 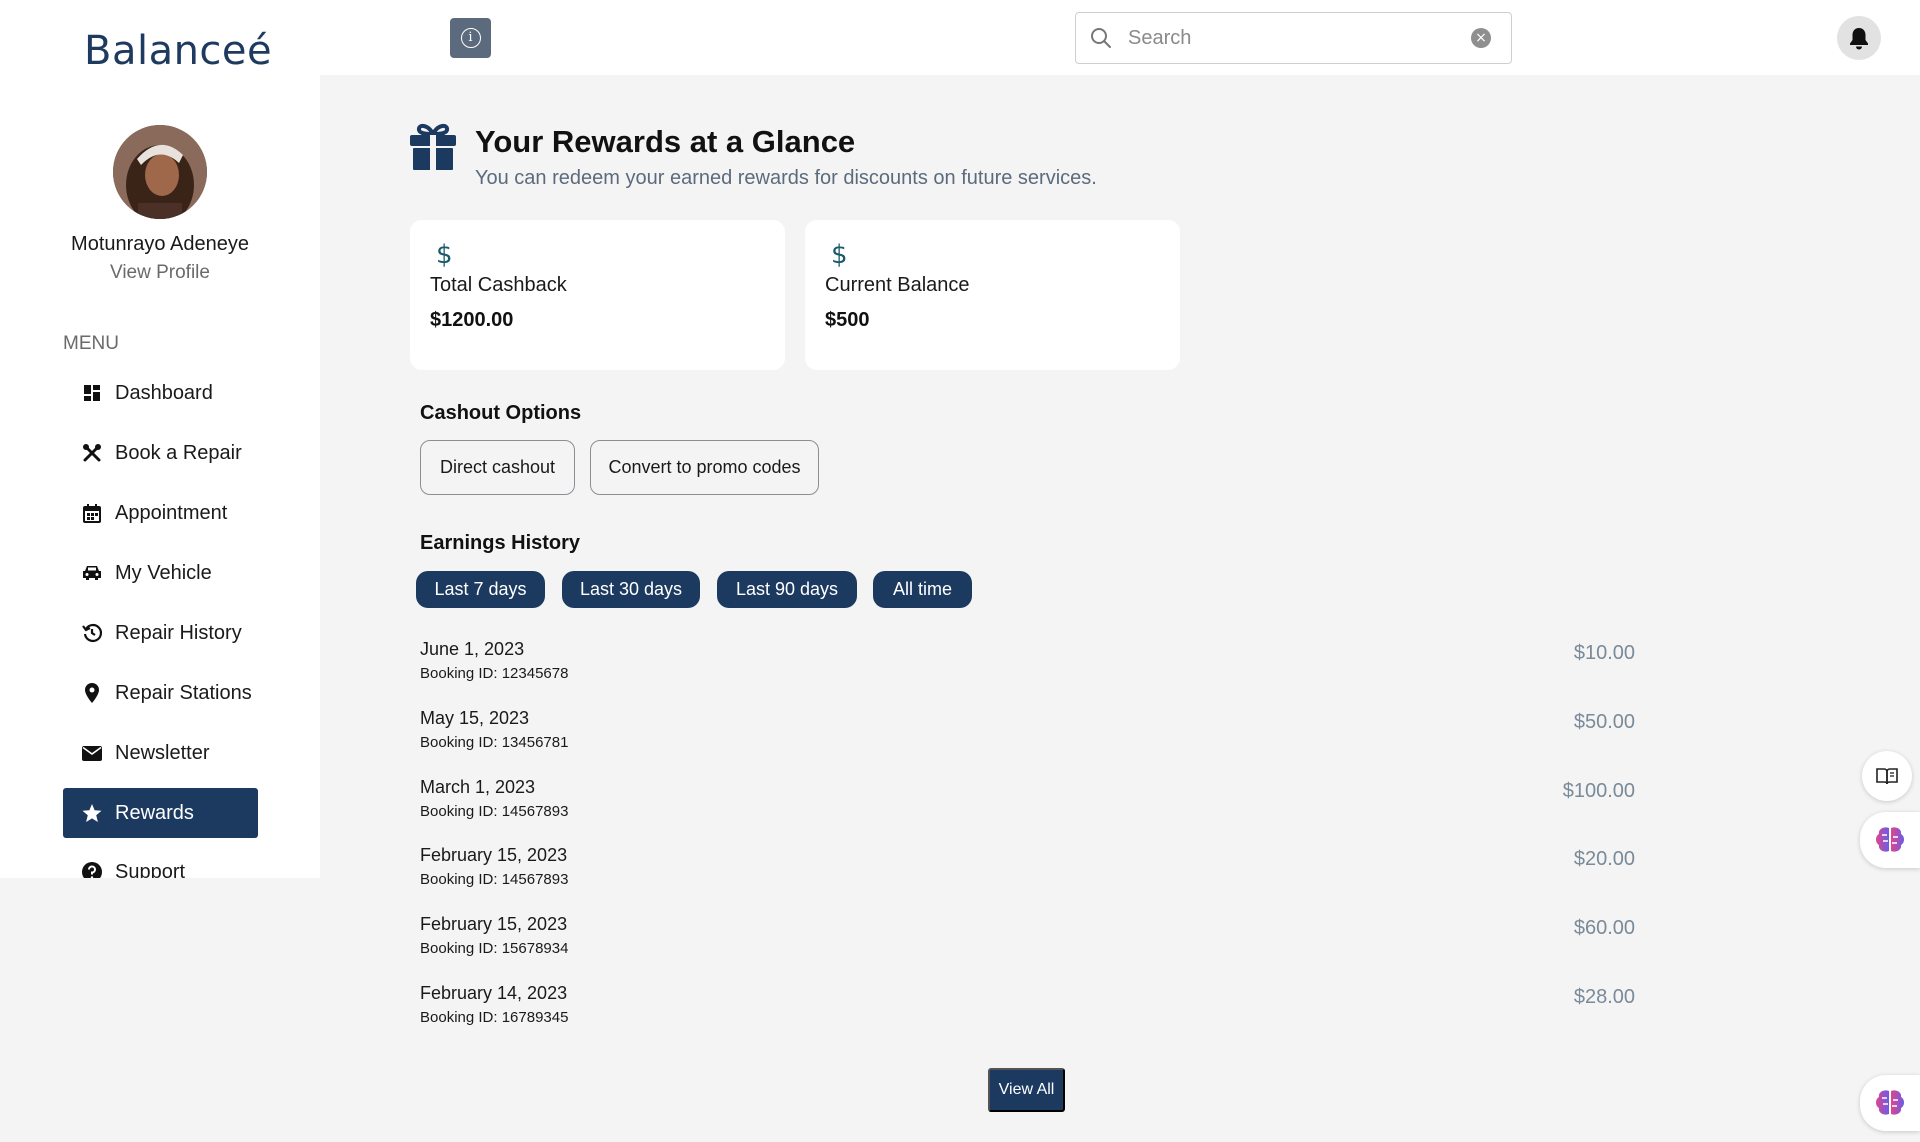 What do you see at coordinates (494, 948) in the screenshot?
I see `history-booking-id: Booking ID: 15678934` at bounding box center [494, 948].